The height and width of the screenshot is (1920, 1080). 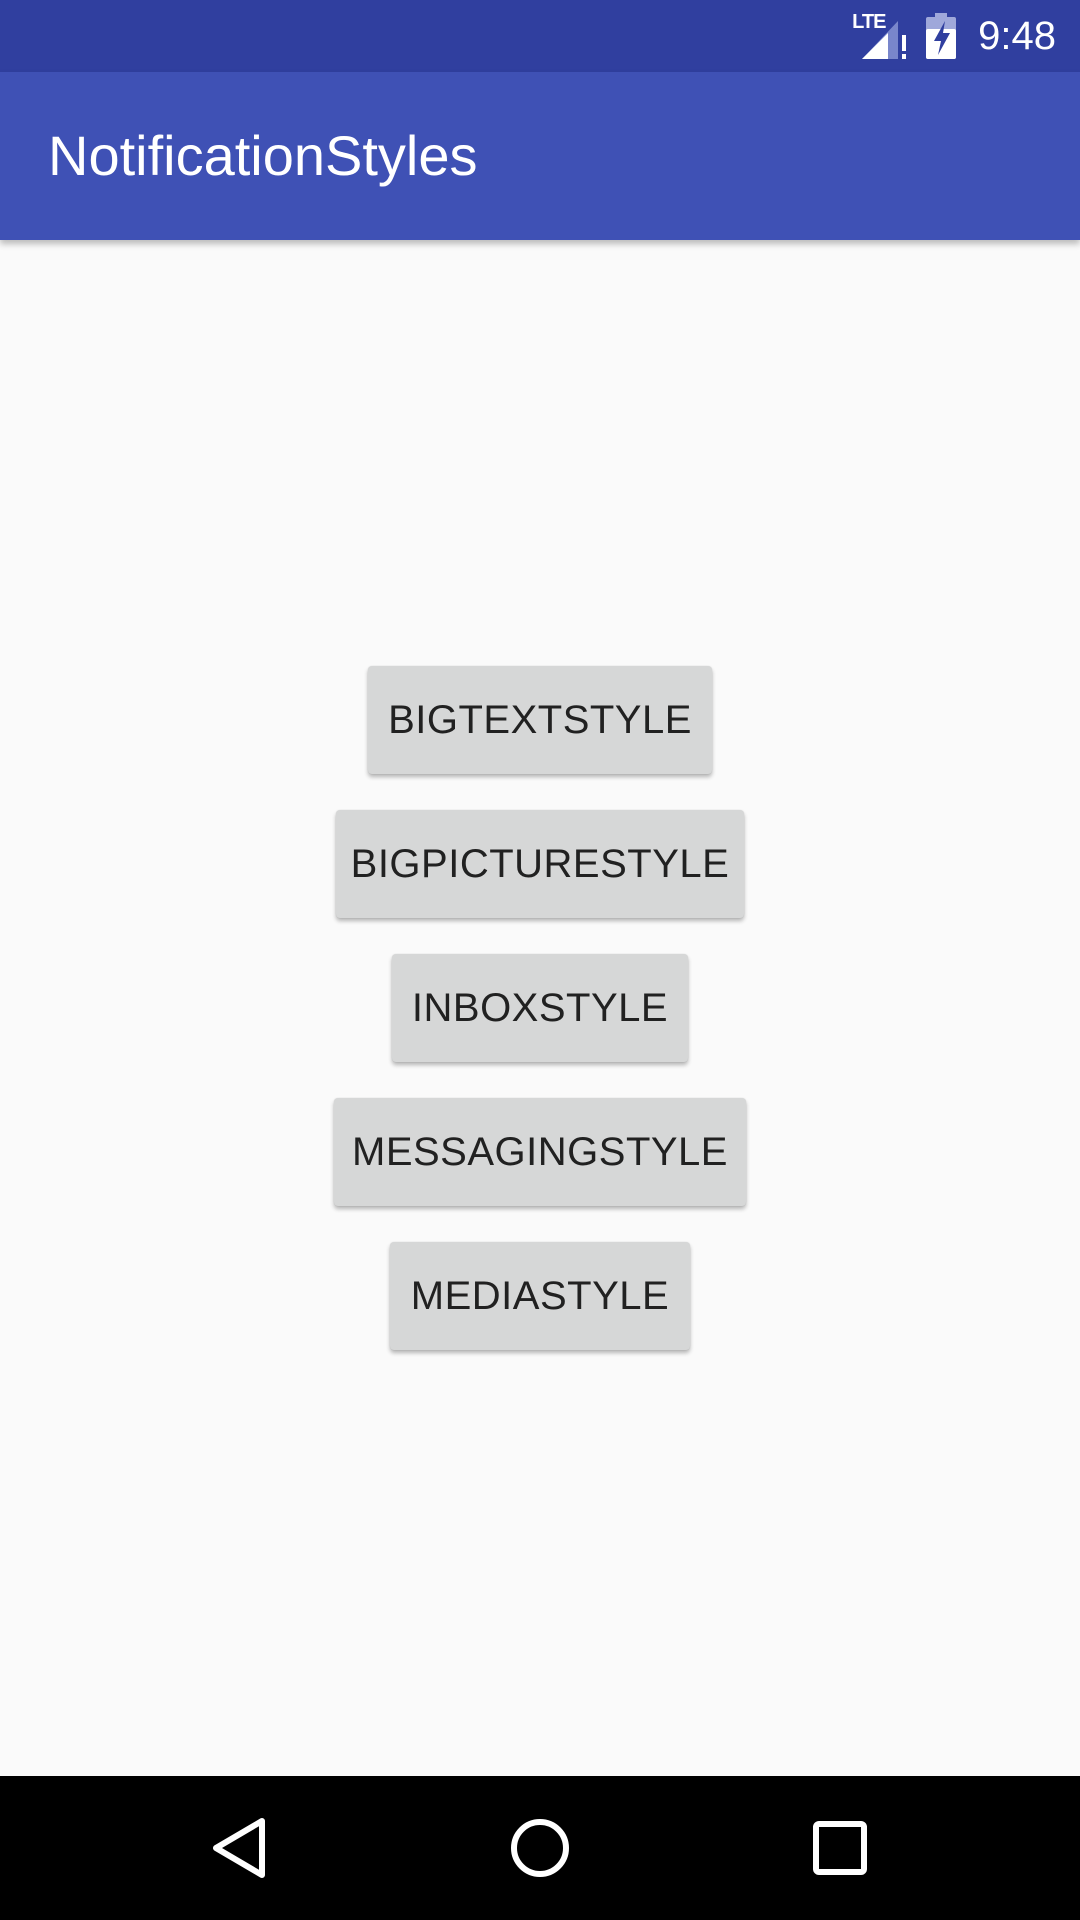 I want to click on home-button, so click(x=540, y=1848).